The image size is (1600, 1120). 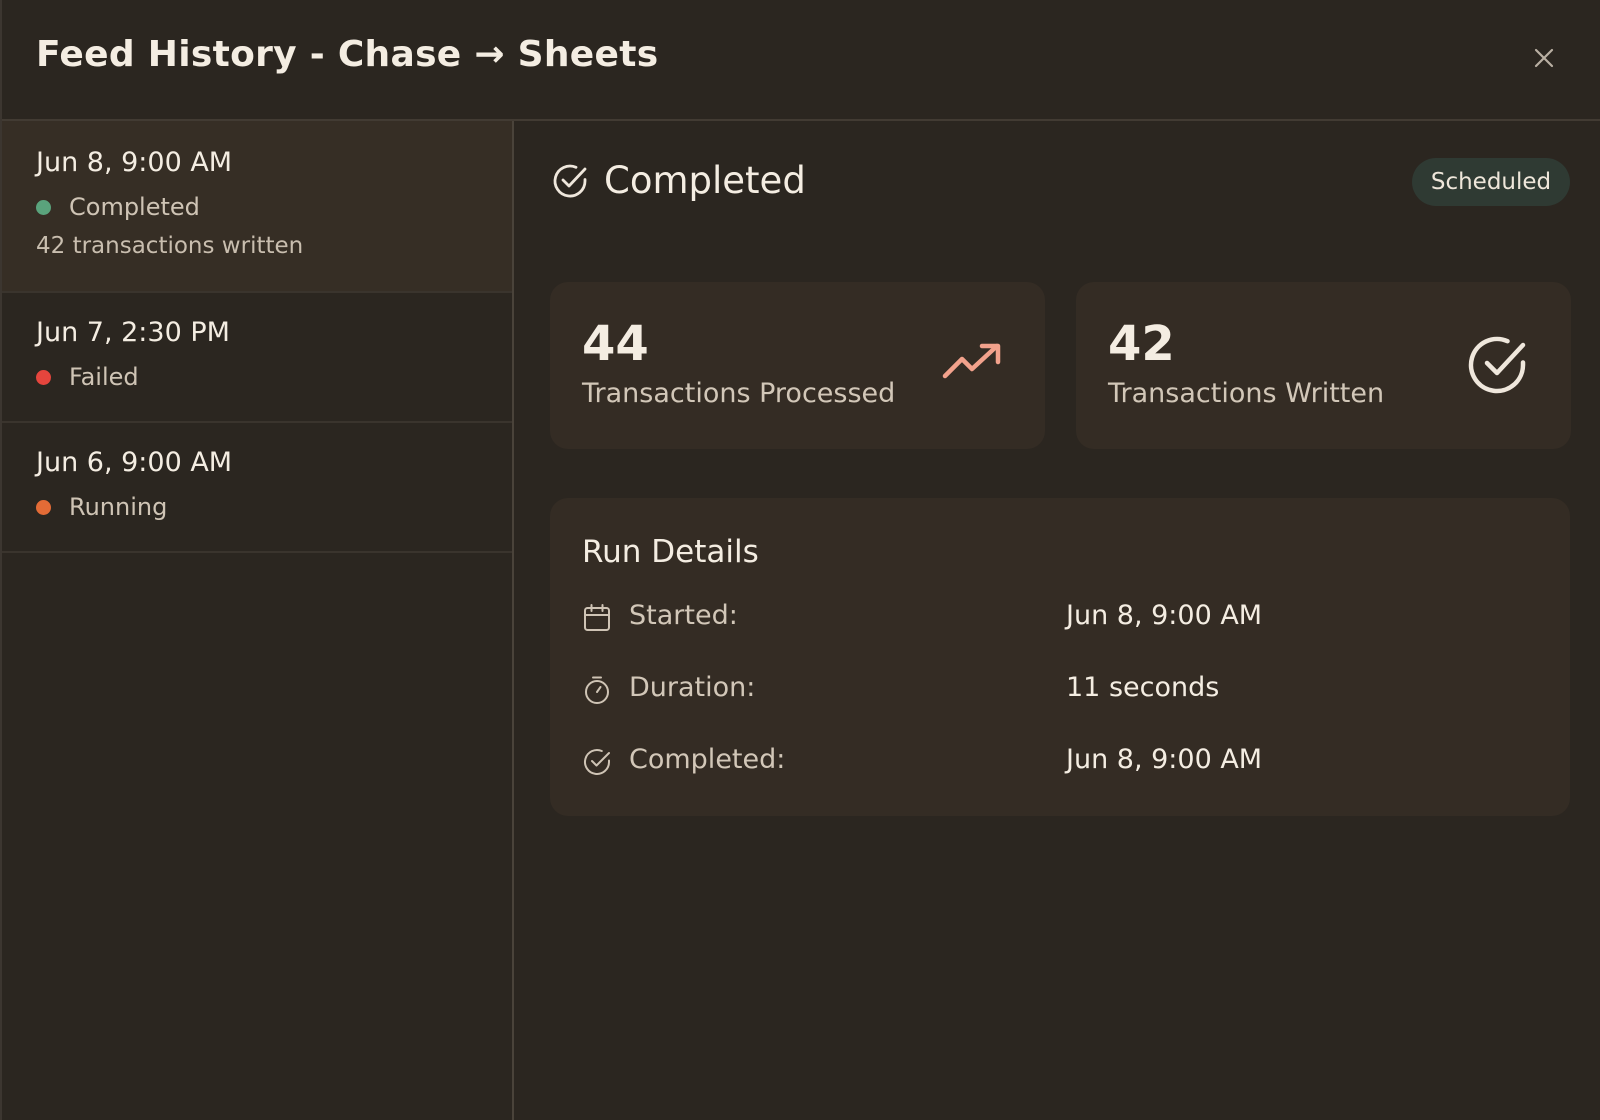 I want to click on run-status-title: Completed, so click(x=705, y=180).